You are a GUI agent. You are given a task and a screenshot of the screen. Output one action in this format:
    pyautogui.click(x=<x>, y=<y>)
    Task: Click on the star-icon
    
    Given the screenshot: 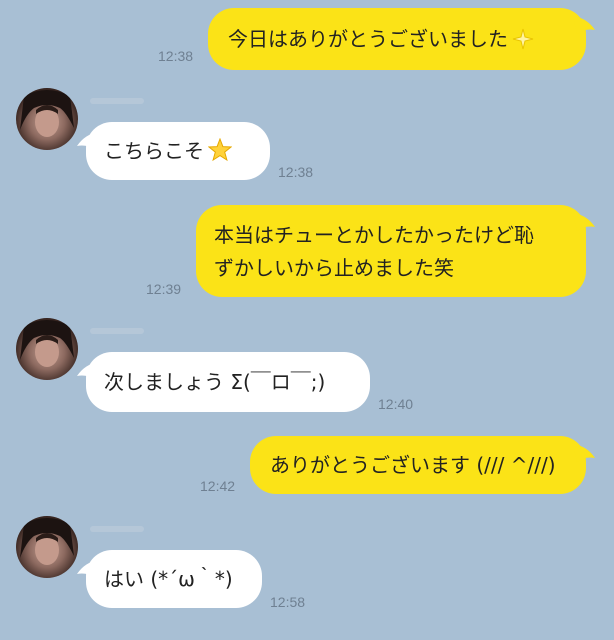 What is the action you would take?
    pyautogui.click(x=220, y=154)
    